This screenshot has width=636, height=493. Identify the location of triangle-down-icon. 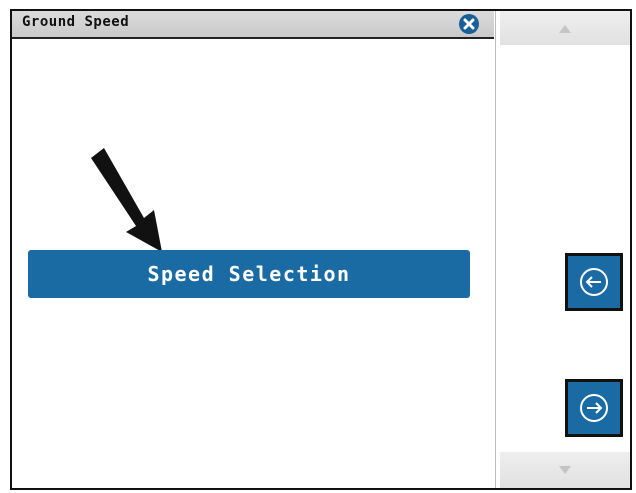
(565, 470).